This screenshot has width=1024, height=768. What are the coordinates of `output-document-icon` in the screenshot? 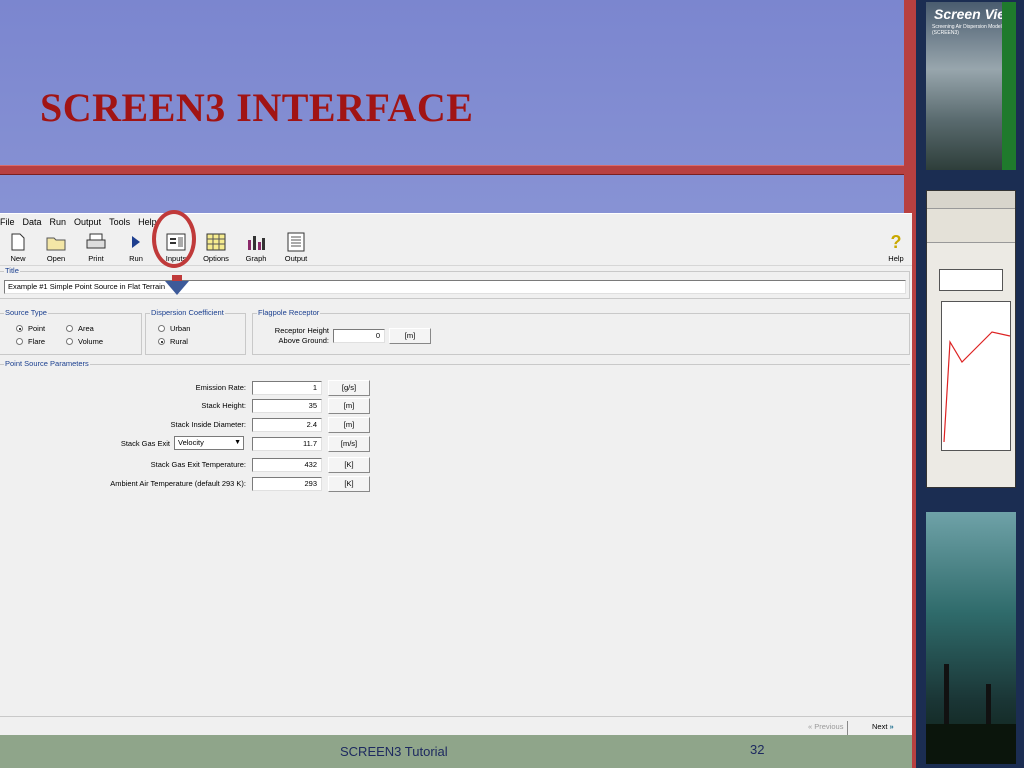 It's located at (296, 242).